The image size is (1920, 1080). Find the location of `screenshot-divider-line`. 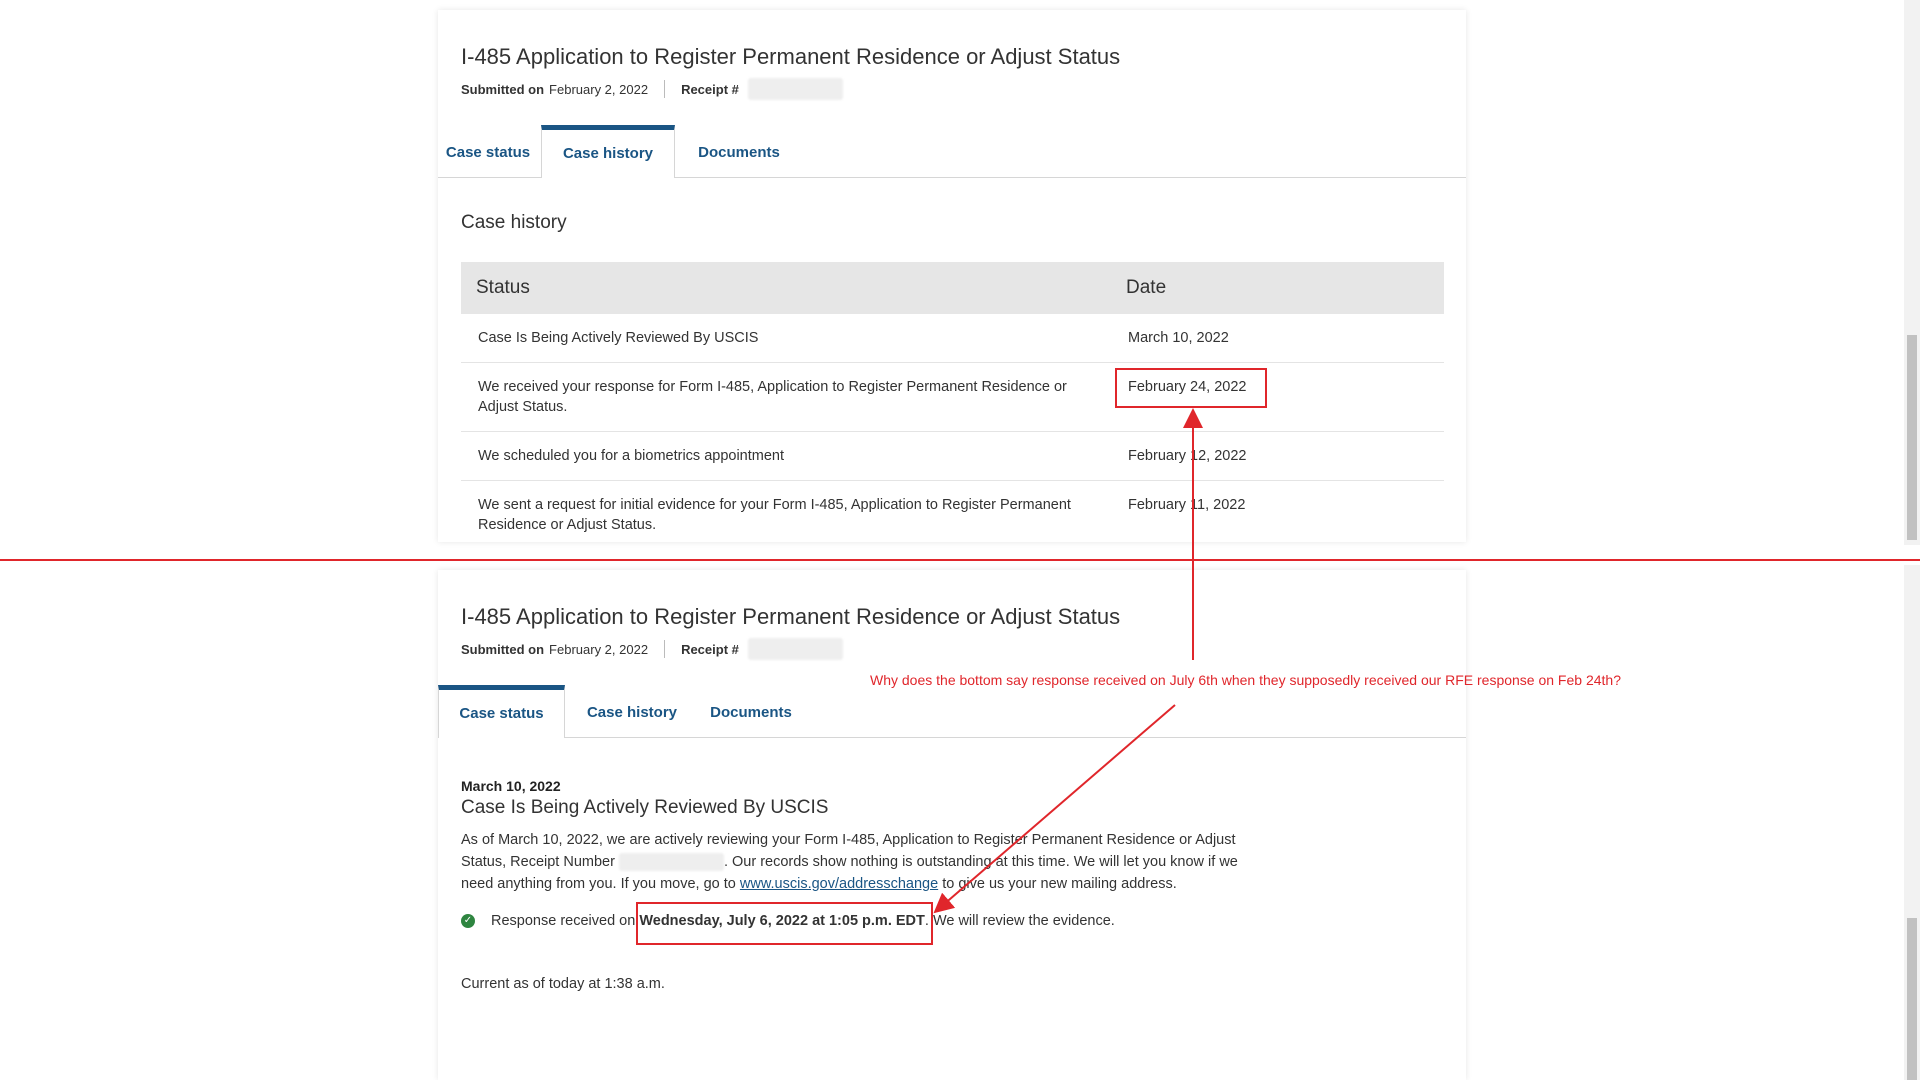

screenshot-divider-line is located at coordinates (960, 560).